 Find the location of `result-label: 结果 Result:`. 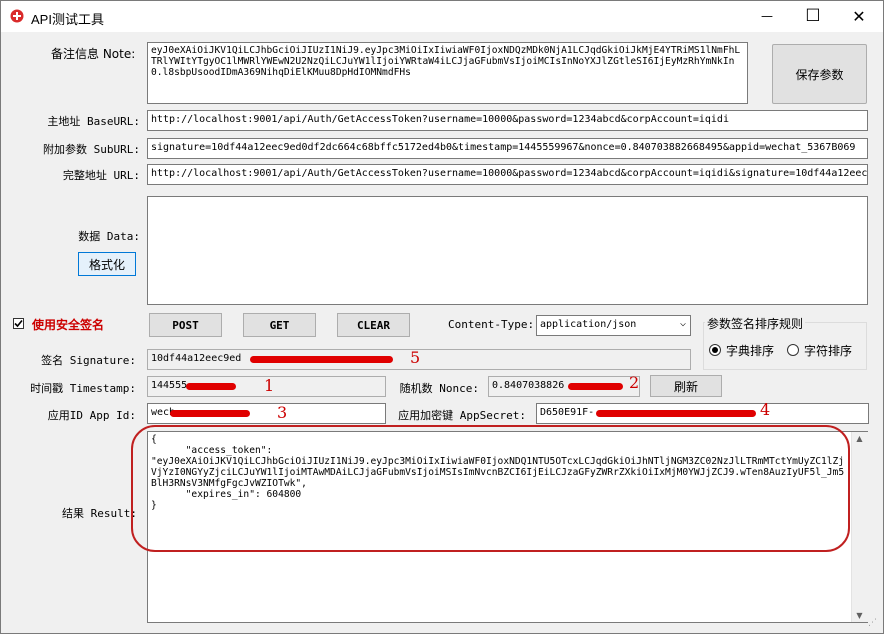

result-label: 结果 Result: is located at coordinates (99, 513).